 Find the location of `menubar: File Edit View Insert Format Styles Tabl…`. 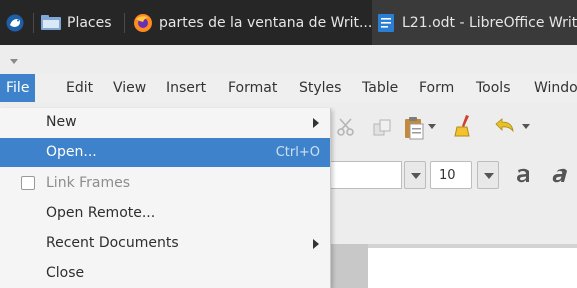

menubar: File Edit View Insert Format Styles Tabl… is located at coordinates (288, 88).